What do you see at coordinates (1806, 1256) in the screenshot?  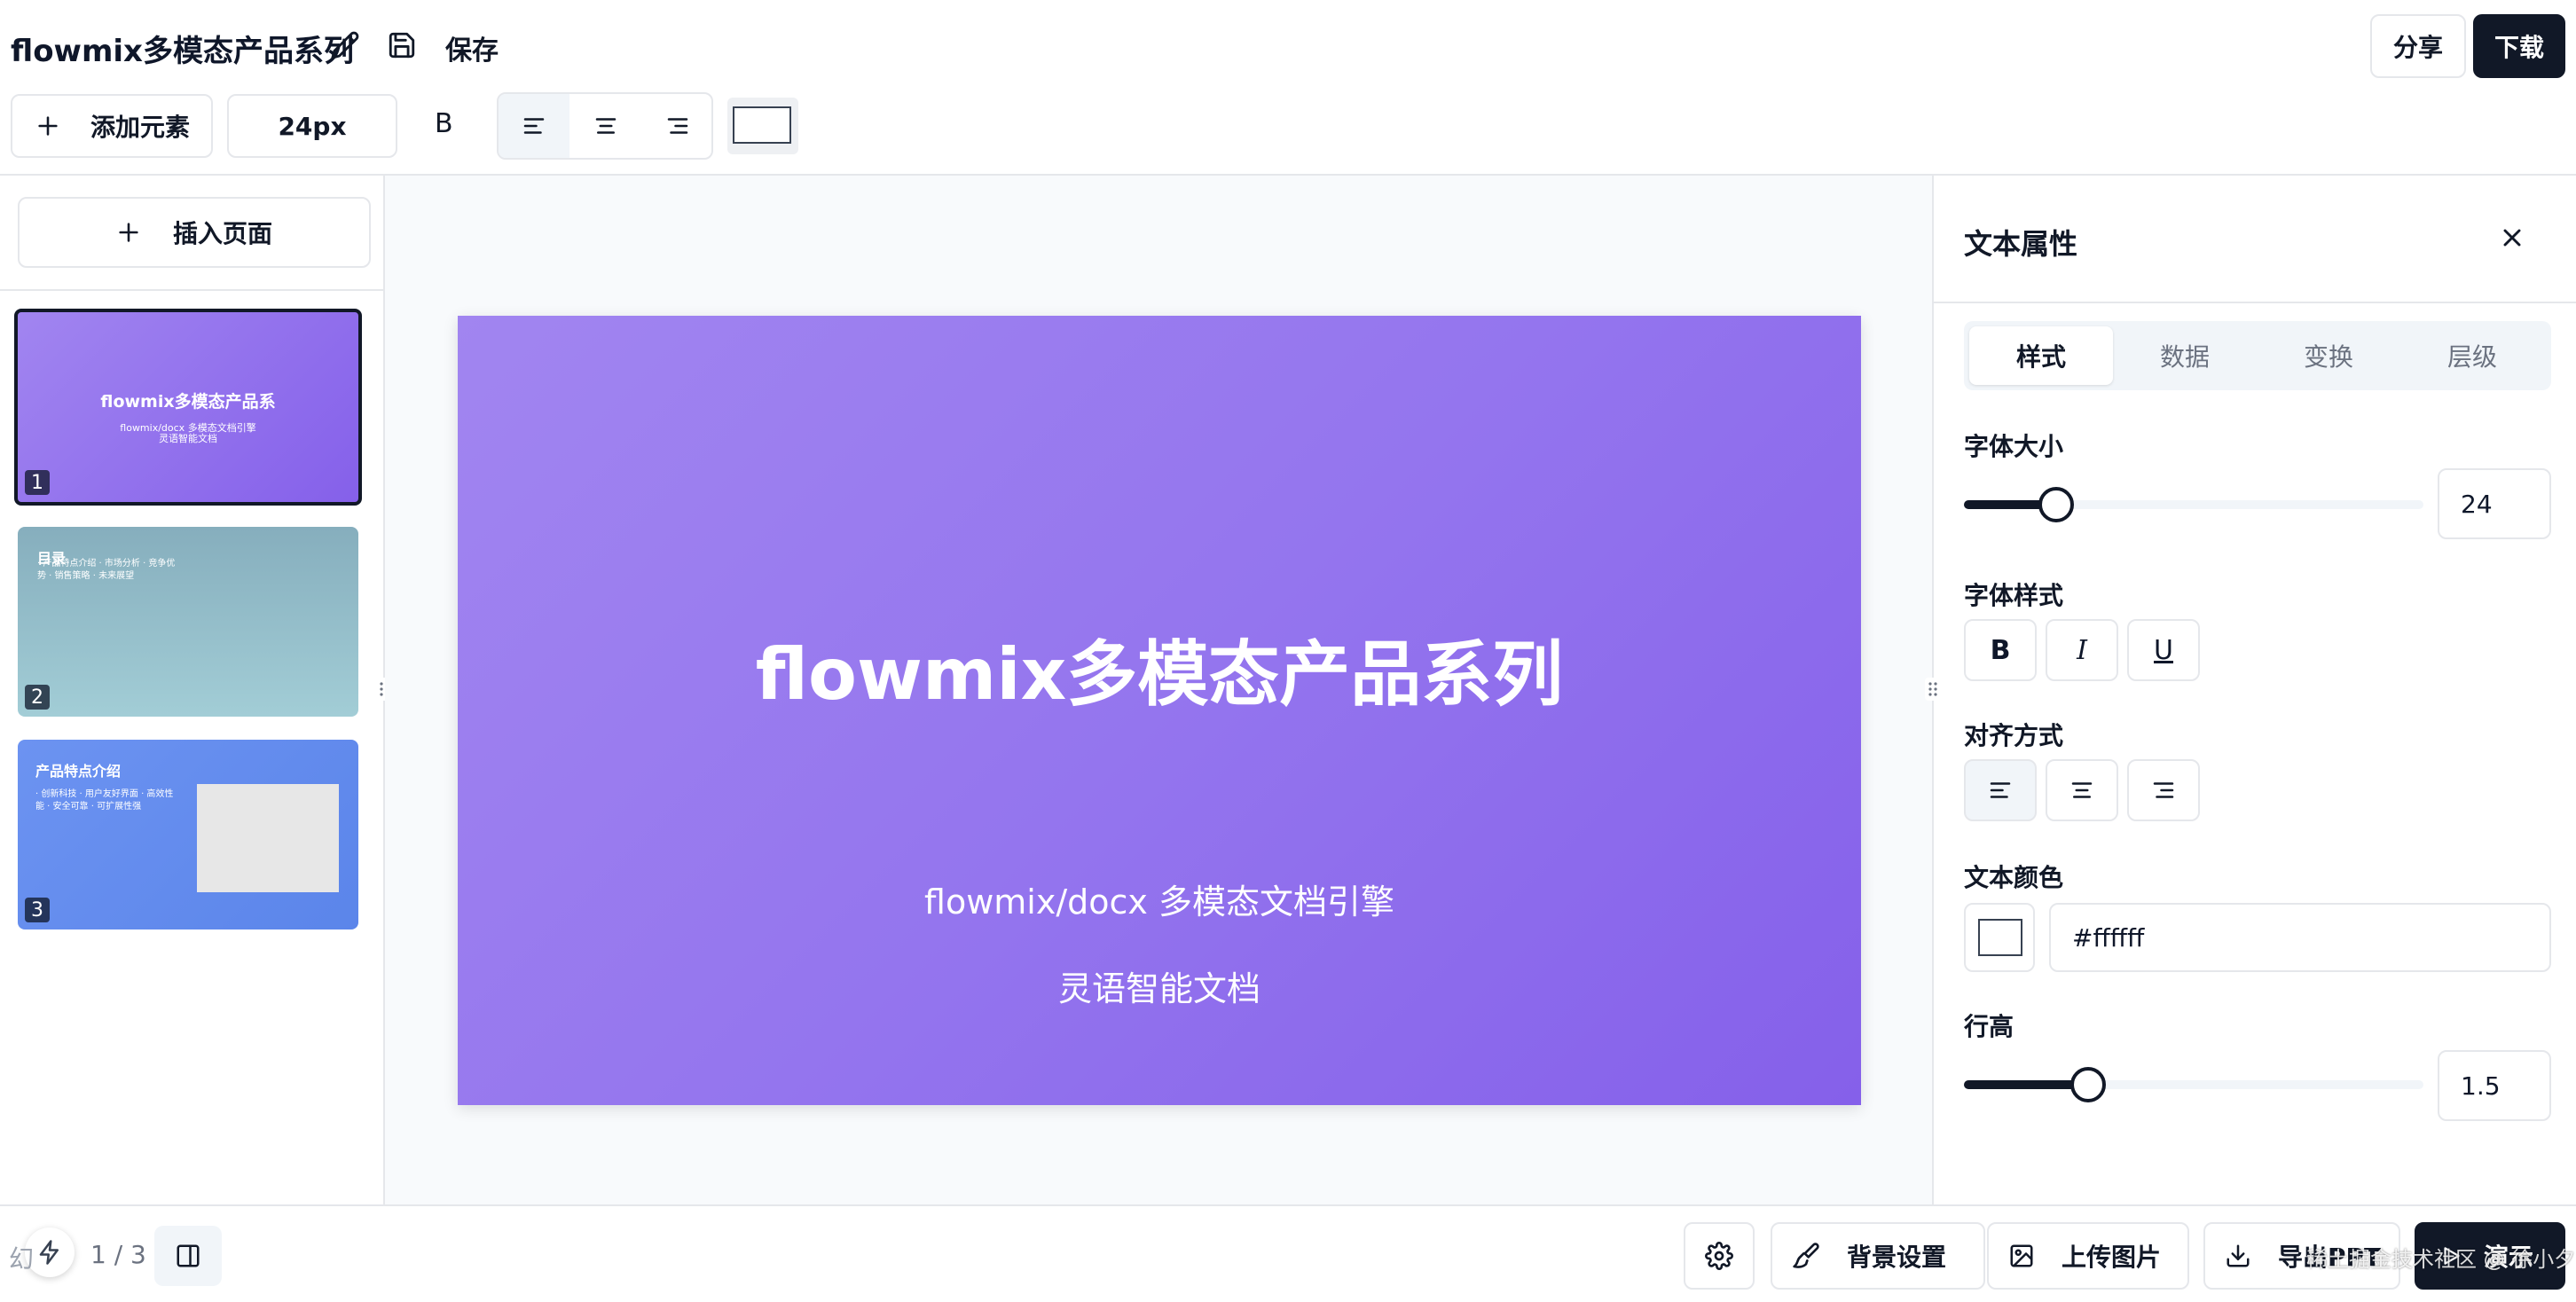 I see `paintbrush-icon` at bounding box center [1806, 1256].